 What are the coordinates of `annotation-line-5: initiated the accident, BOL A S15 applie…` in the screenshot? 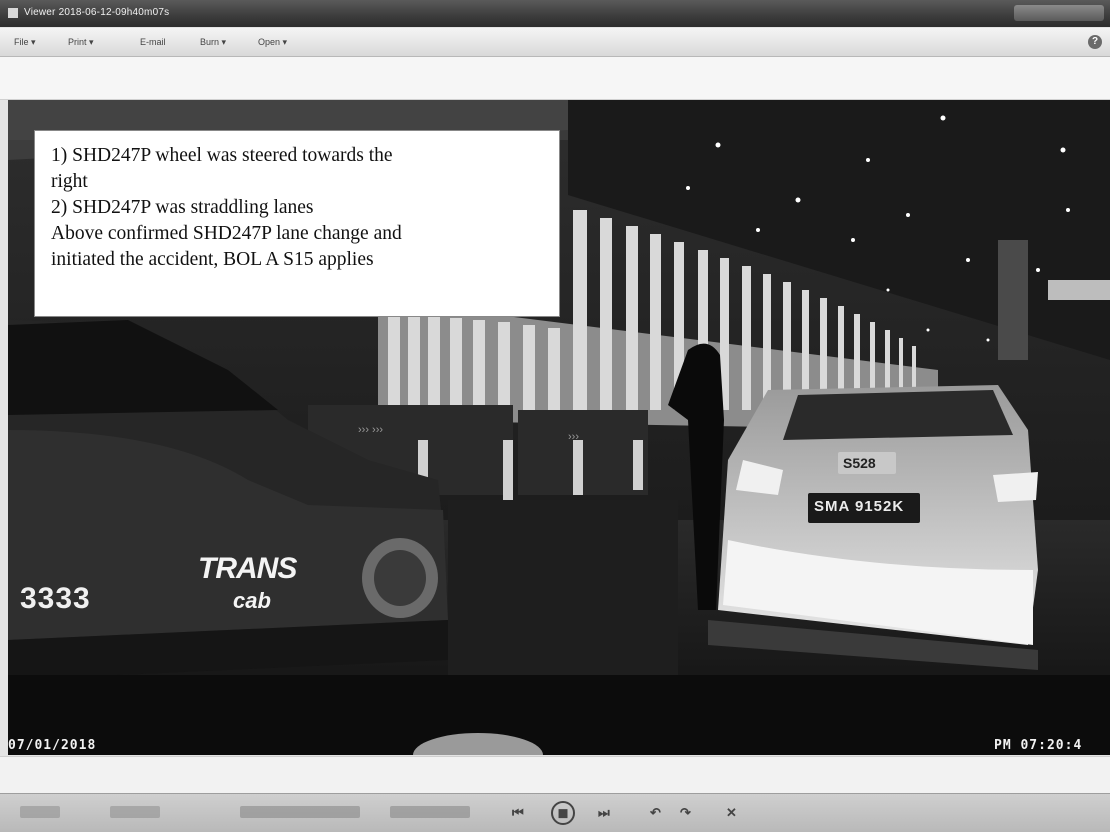 It's located at (212, 259).